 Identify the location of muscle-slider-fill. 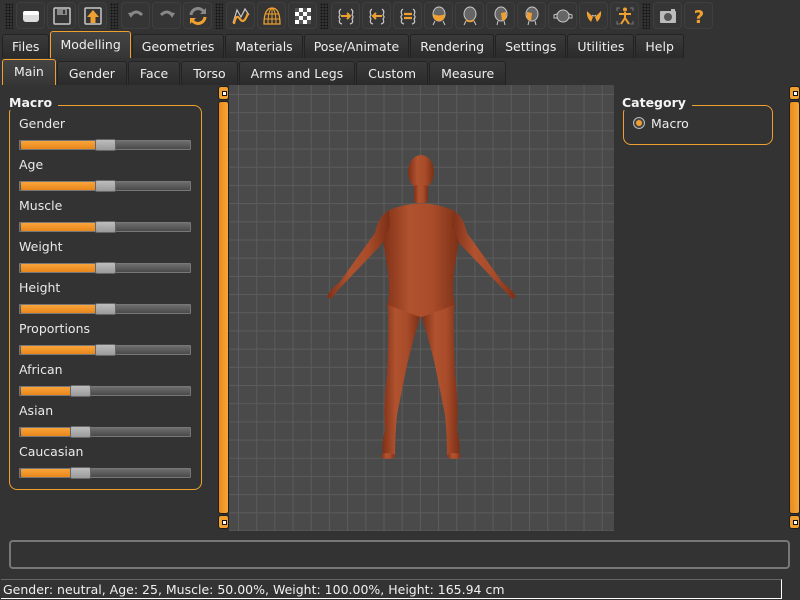
(59, 227).